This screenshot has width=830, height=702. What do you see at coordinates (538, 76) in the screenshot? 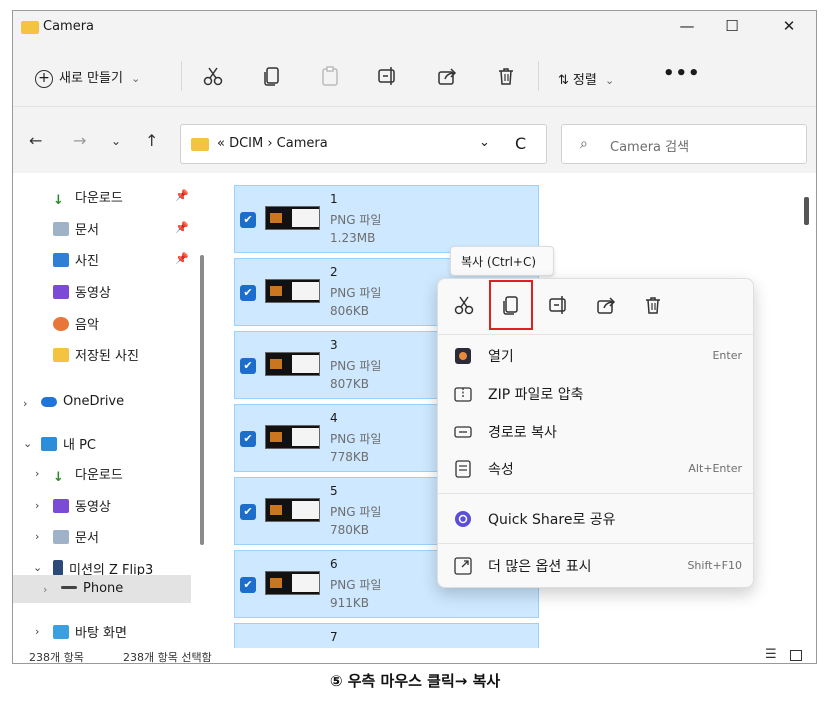
I see `toolbar-divider` at bounding box center [538, 76].